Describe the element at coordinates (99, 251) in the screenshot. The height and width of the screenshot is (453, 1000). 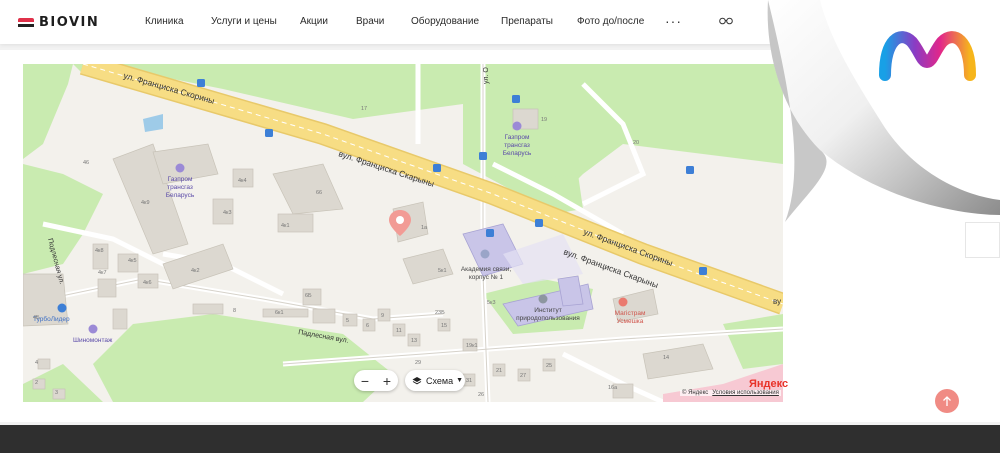
I see `svg-text: 4к8` at that location.